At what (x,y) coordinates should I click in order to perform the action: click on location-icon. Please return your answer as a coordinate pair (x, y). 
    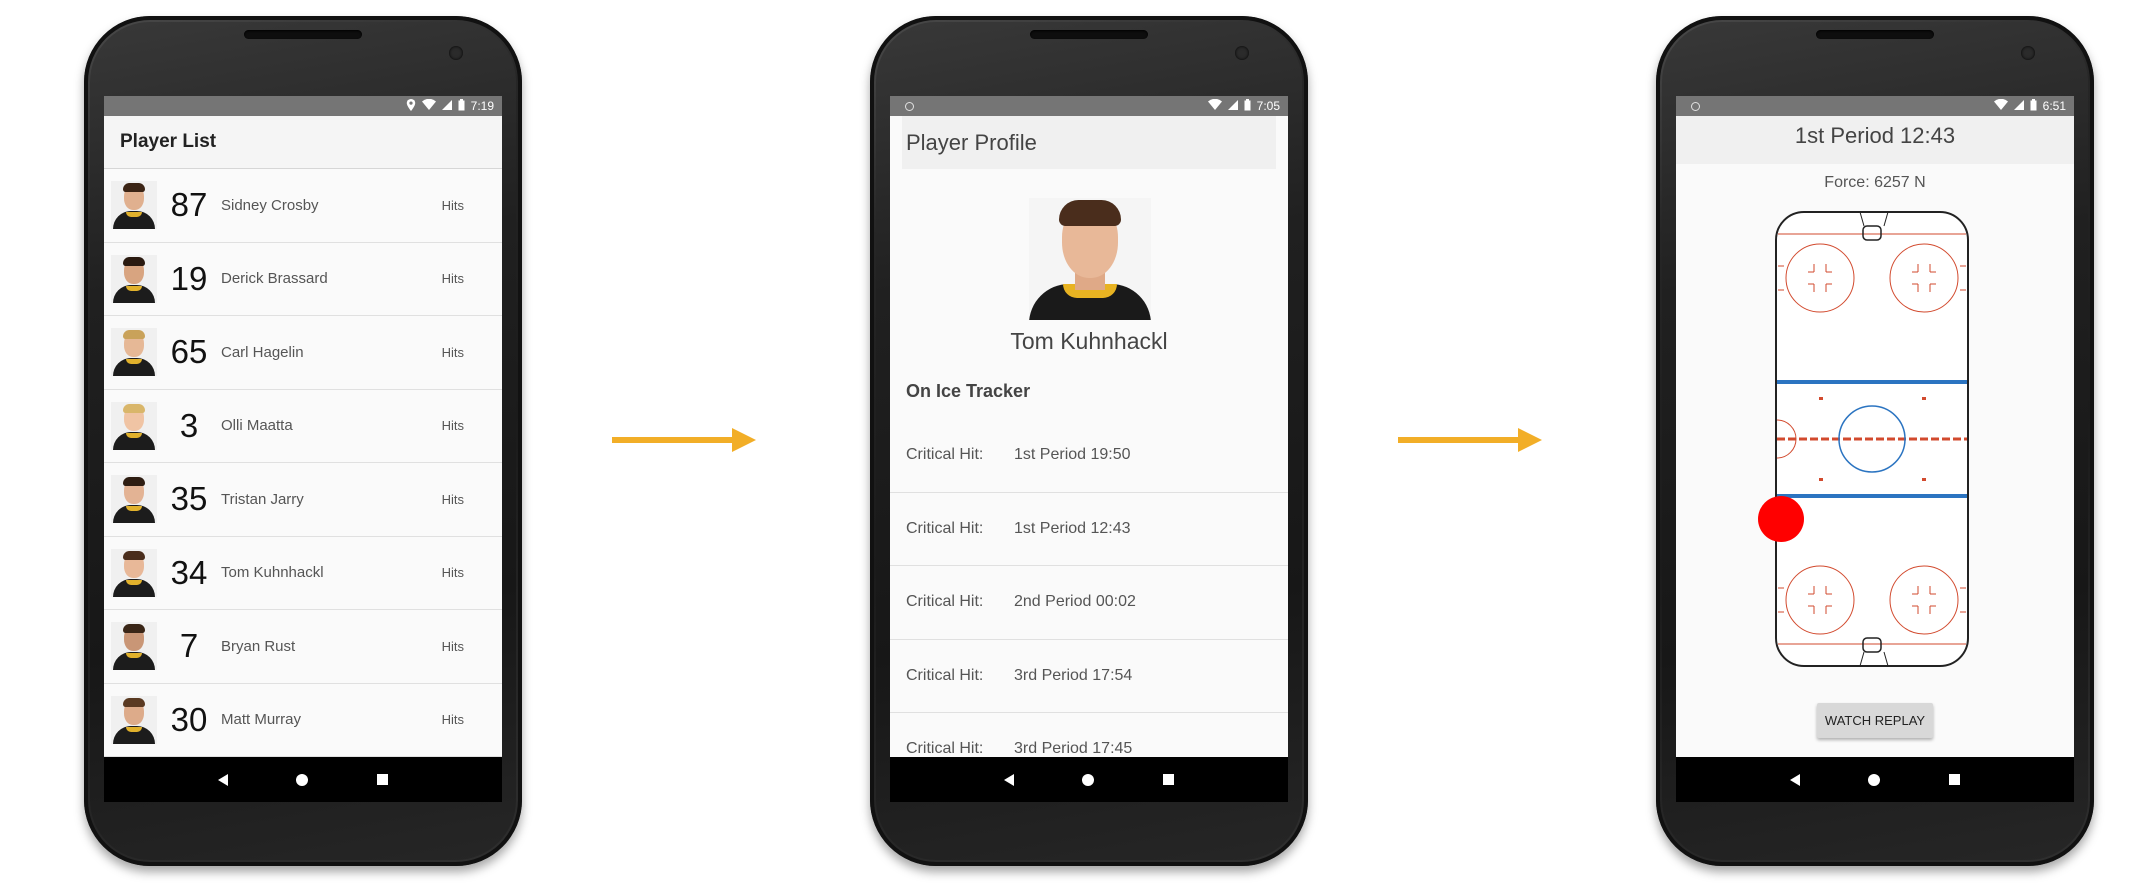
    Looking at the image, I should click on (411, 106).